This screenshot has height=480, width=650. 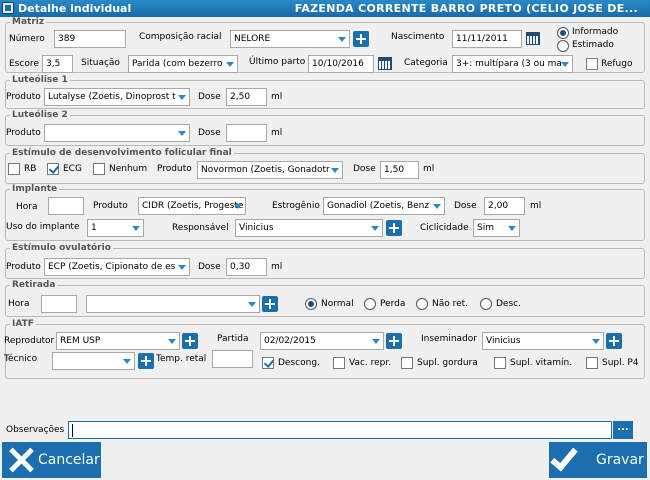 What do you see at coordinates (190, 341) in the screenshot?
I see `add-reprodutor-button` at bounding box center [190, 341].